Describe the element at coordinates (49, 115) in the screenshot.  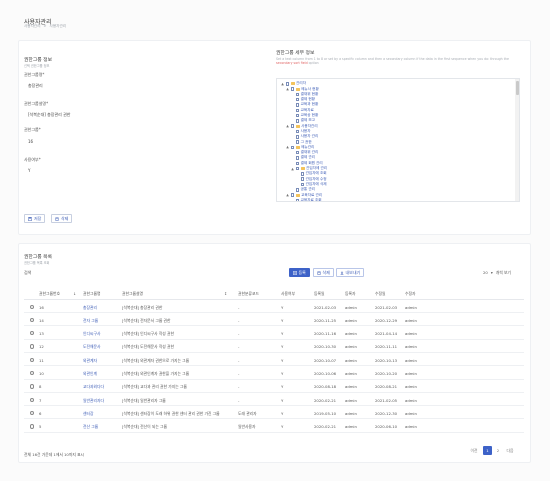
I see `group-desc-field: [석복순대] 총장관리 권한` at that location.